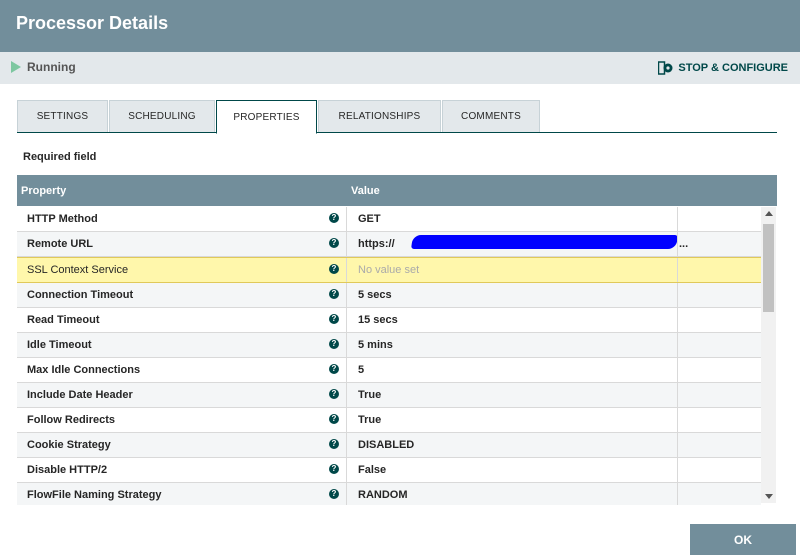 The height and width of the screenshot is (555, 800). I want to click on dialog-title: Processor Details, so click(92, 23).